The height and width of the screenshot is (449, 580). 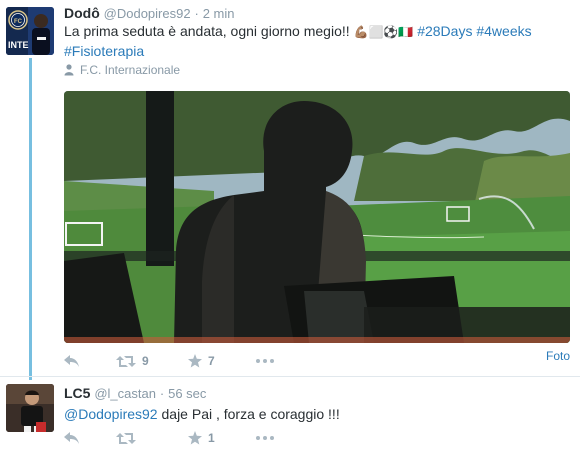 What do you see at coordinates (18, 22) in the screenshot?
I see `svg-text: FC` at bounding box center [18, 22].